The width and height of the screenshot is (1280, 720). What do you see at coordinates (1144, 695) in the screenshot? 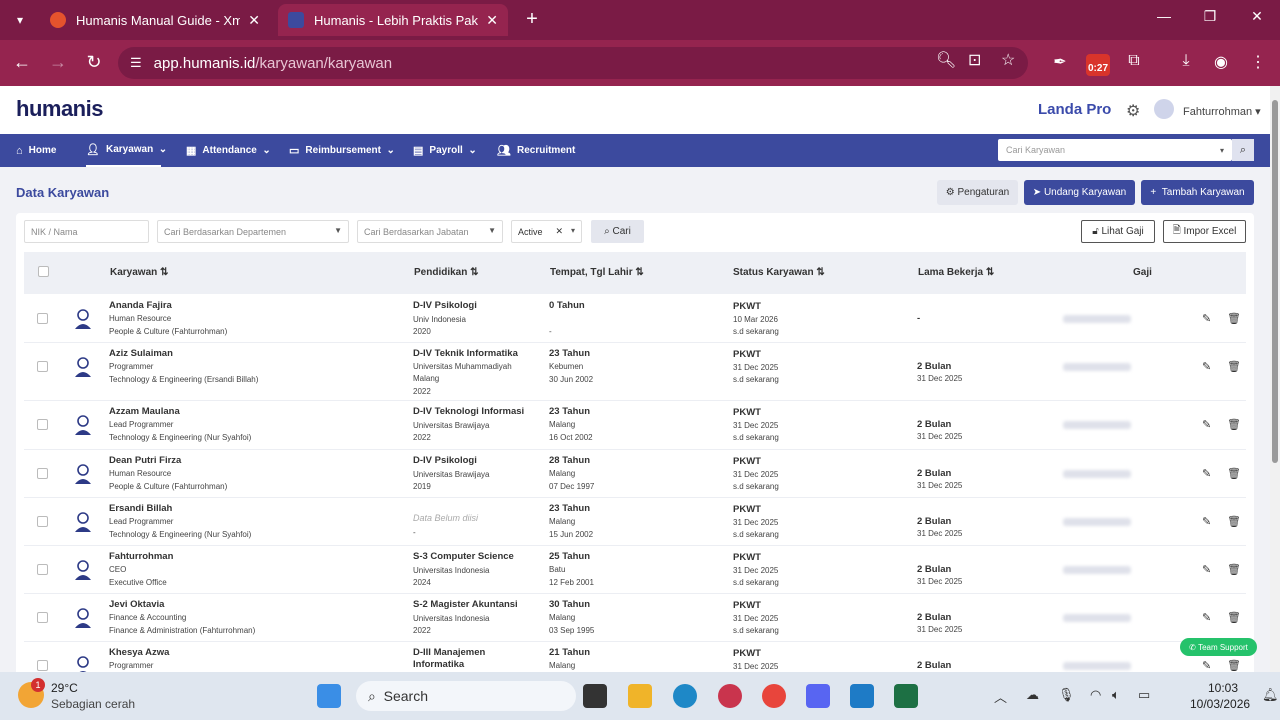
I see `battery-icon: ▭` at bounding box center [1144, 695].